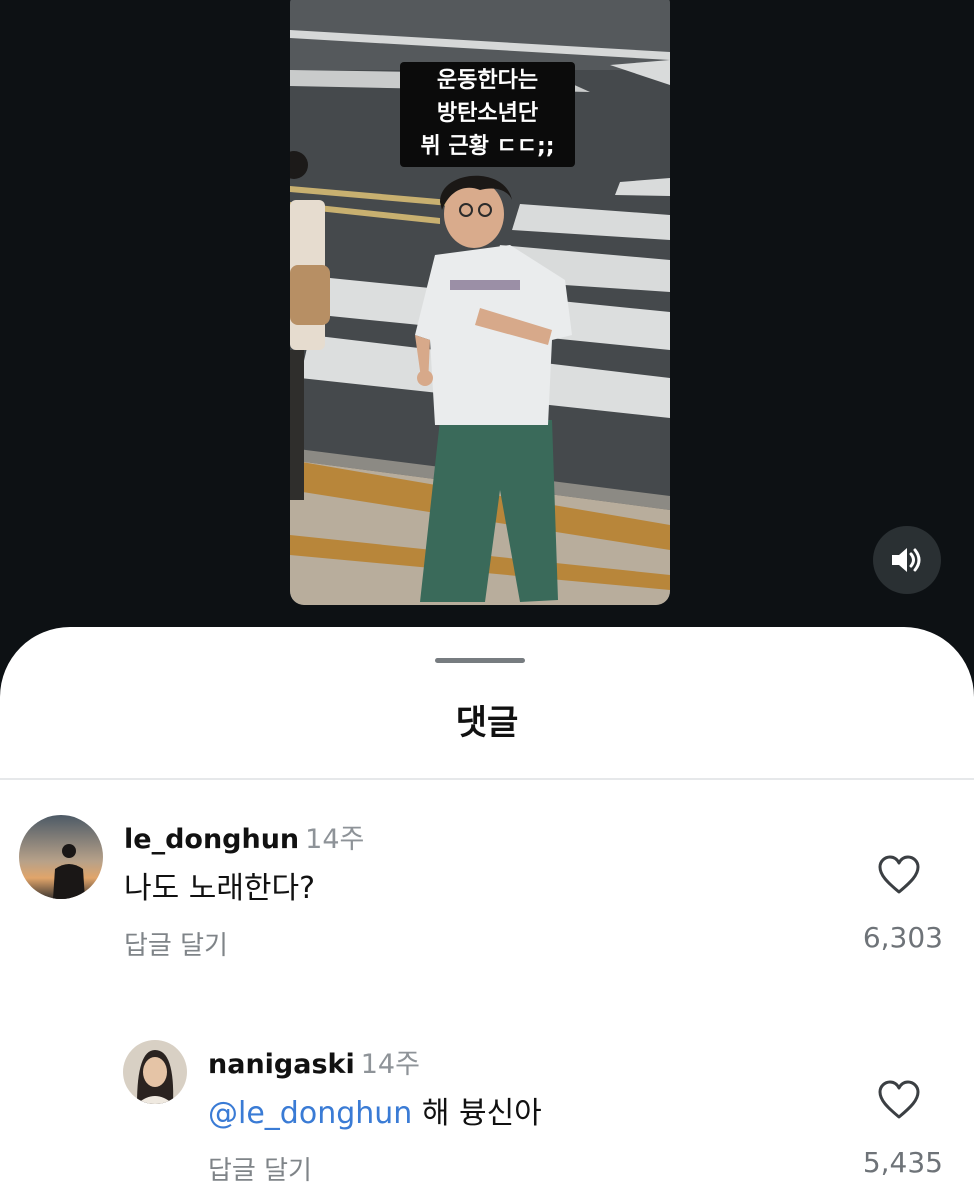 The height and width of the screenshot is (1200, 974). I want to click on video-caption: 운동한다는 방탄소년단 뷔 근황 ㄷㄷ;;, so click(487, 114).